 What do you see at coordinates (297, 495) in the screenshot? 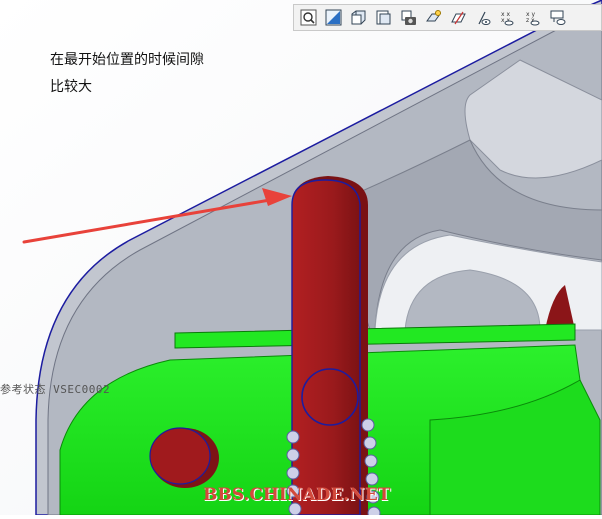
I see `watermark: BBS.CHINADE.NET` at bounding box center [297, 495].